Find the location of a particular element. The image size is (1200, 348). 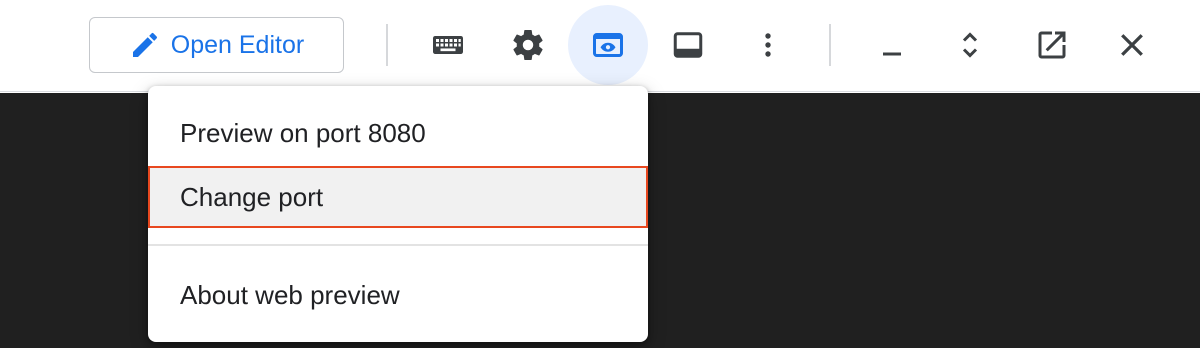

minimize-button is located at coordinates (892, 45).